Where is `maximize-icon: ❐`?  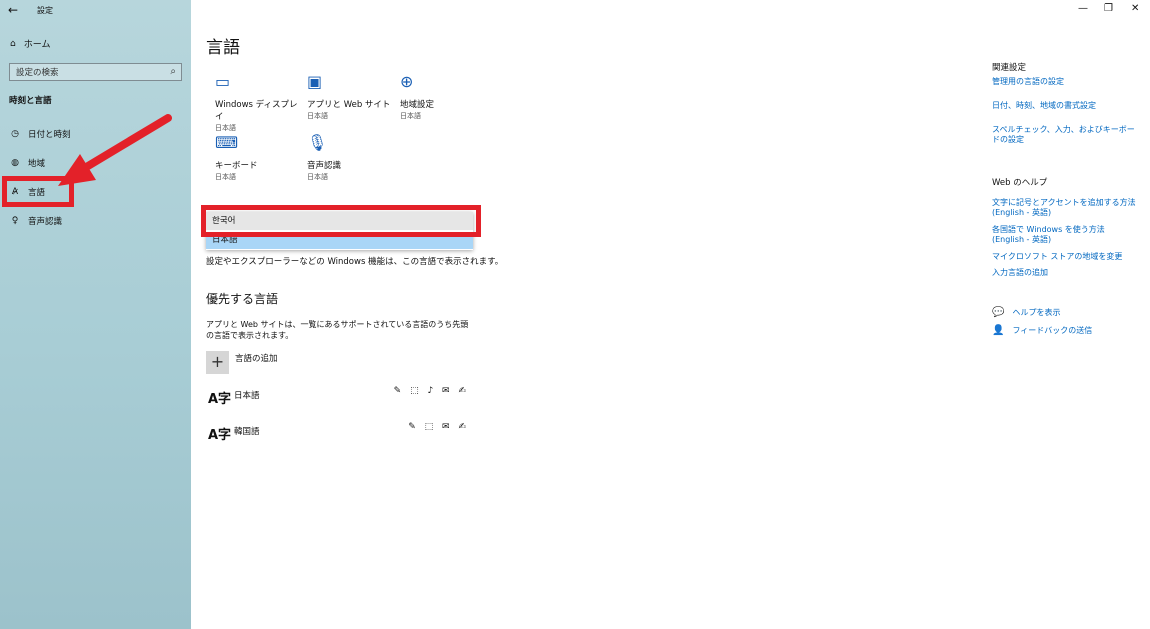 maximize-icon: ❐ is located at coordinates (1108, 8).